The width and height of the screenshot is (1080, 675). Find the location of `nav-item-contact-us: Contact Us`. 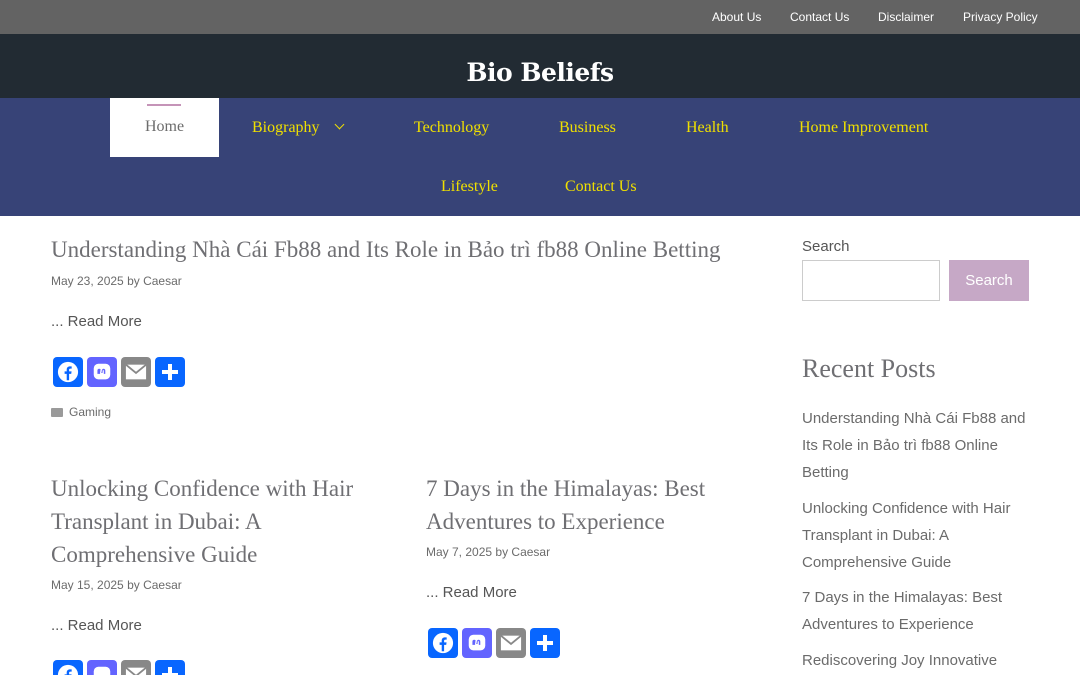

nav-item-contact-us: Contact Us is located at coordinates (601, 187).